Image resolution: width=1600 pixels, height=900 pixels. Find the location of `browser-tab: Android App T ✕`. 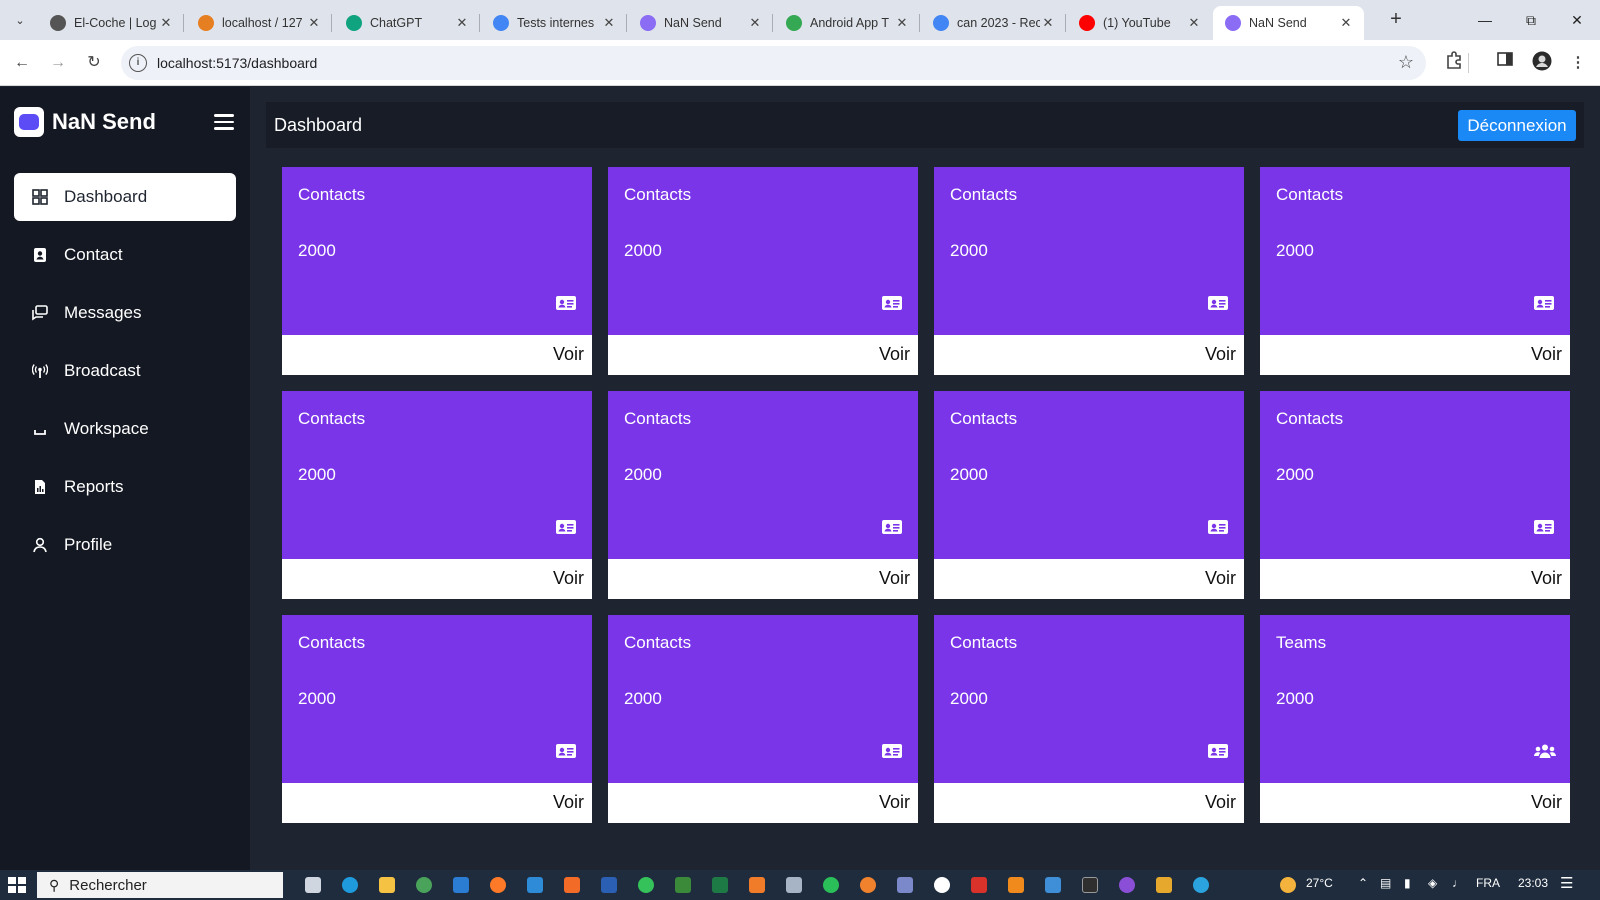

browser-tab: Android App T ✕ is located at coordinates (847, 23).